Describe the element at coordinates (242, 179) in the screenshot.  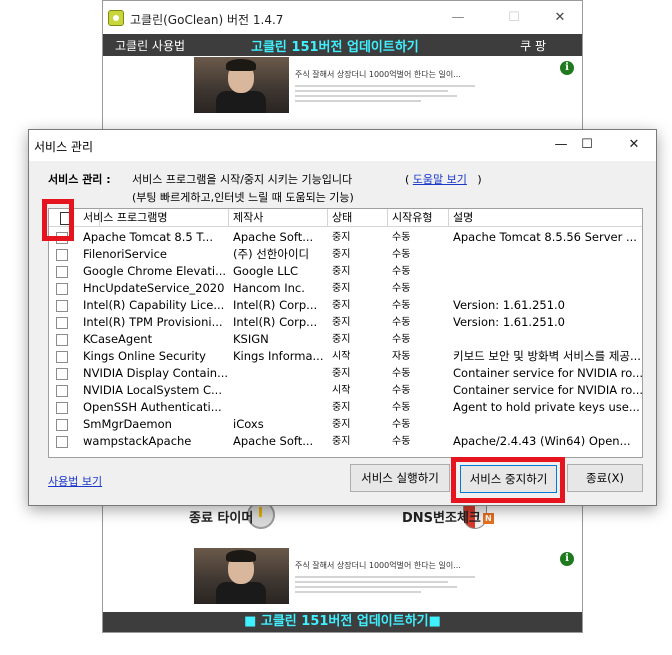
I see `header-description: 서비스 프로그램을 시작/중지 시키는 기능입니다` at that location.